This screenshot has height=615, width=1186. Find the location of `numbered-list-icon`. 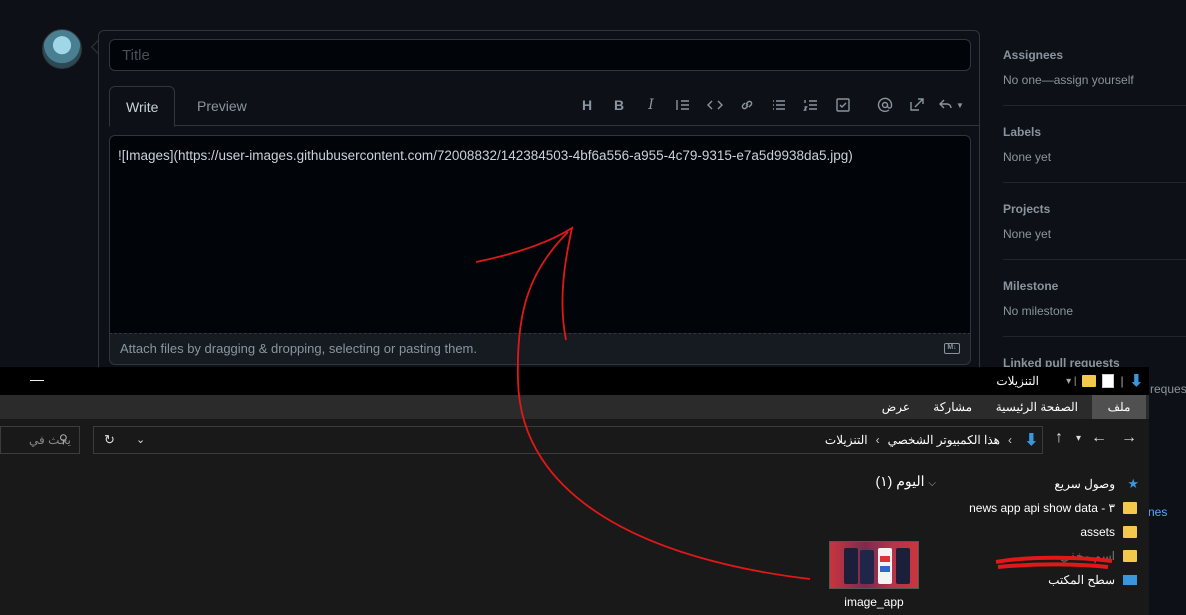

numbered-list-icon is located at coordinates (810, 105).